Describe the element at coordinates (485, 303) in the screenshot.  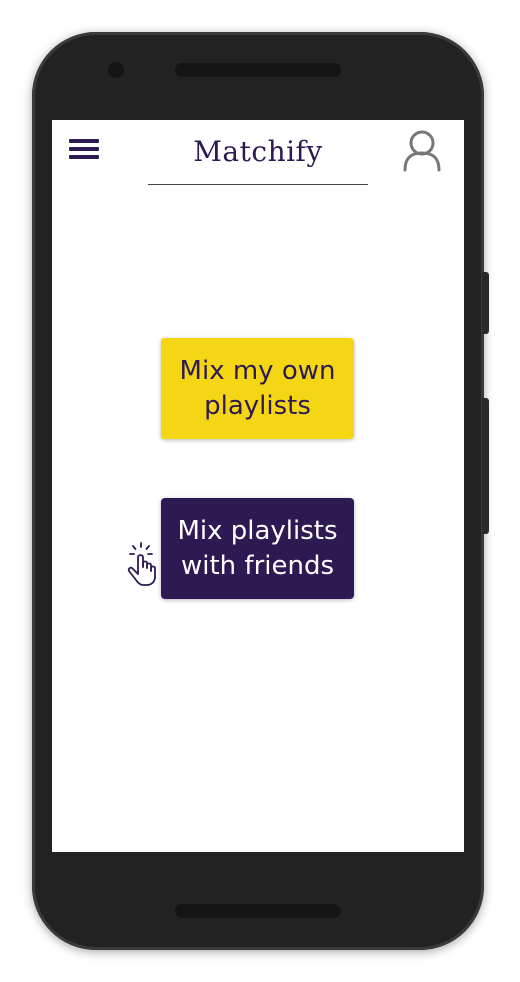
I see `volume-button` at that location.